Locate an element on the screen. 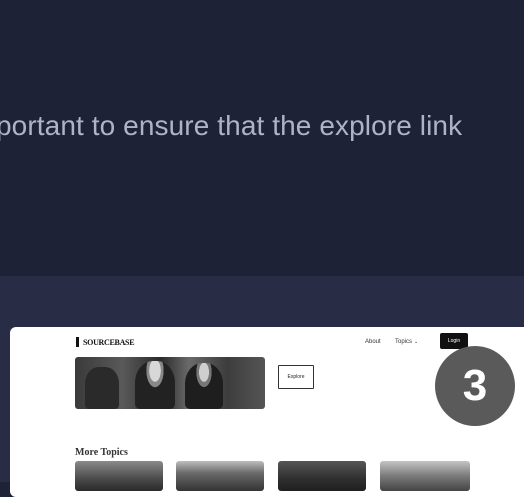  more-topics-heading: More Topics is located at coordinates (101, 452).